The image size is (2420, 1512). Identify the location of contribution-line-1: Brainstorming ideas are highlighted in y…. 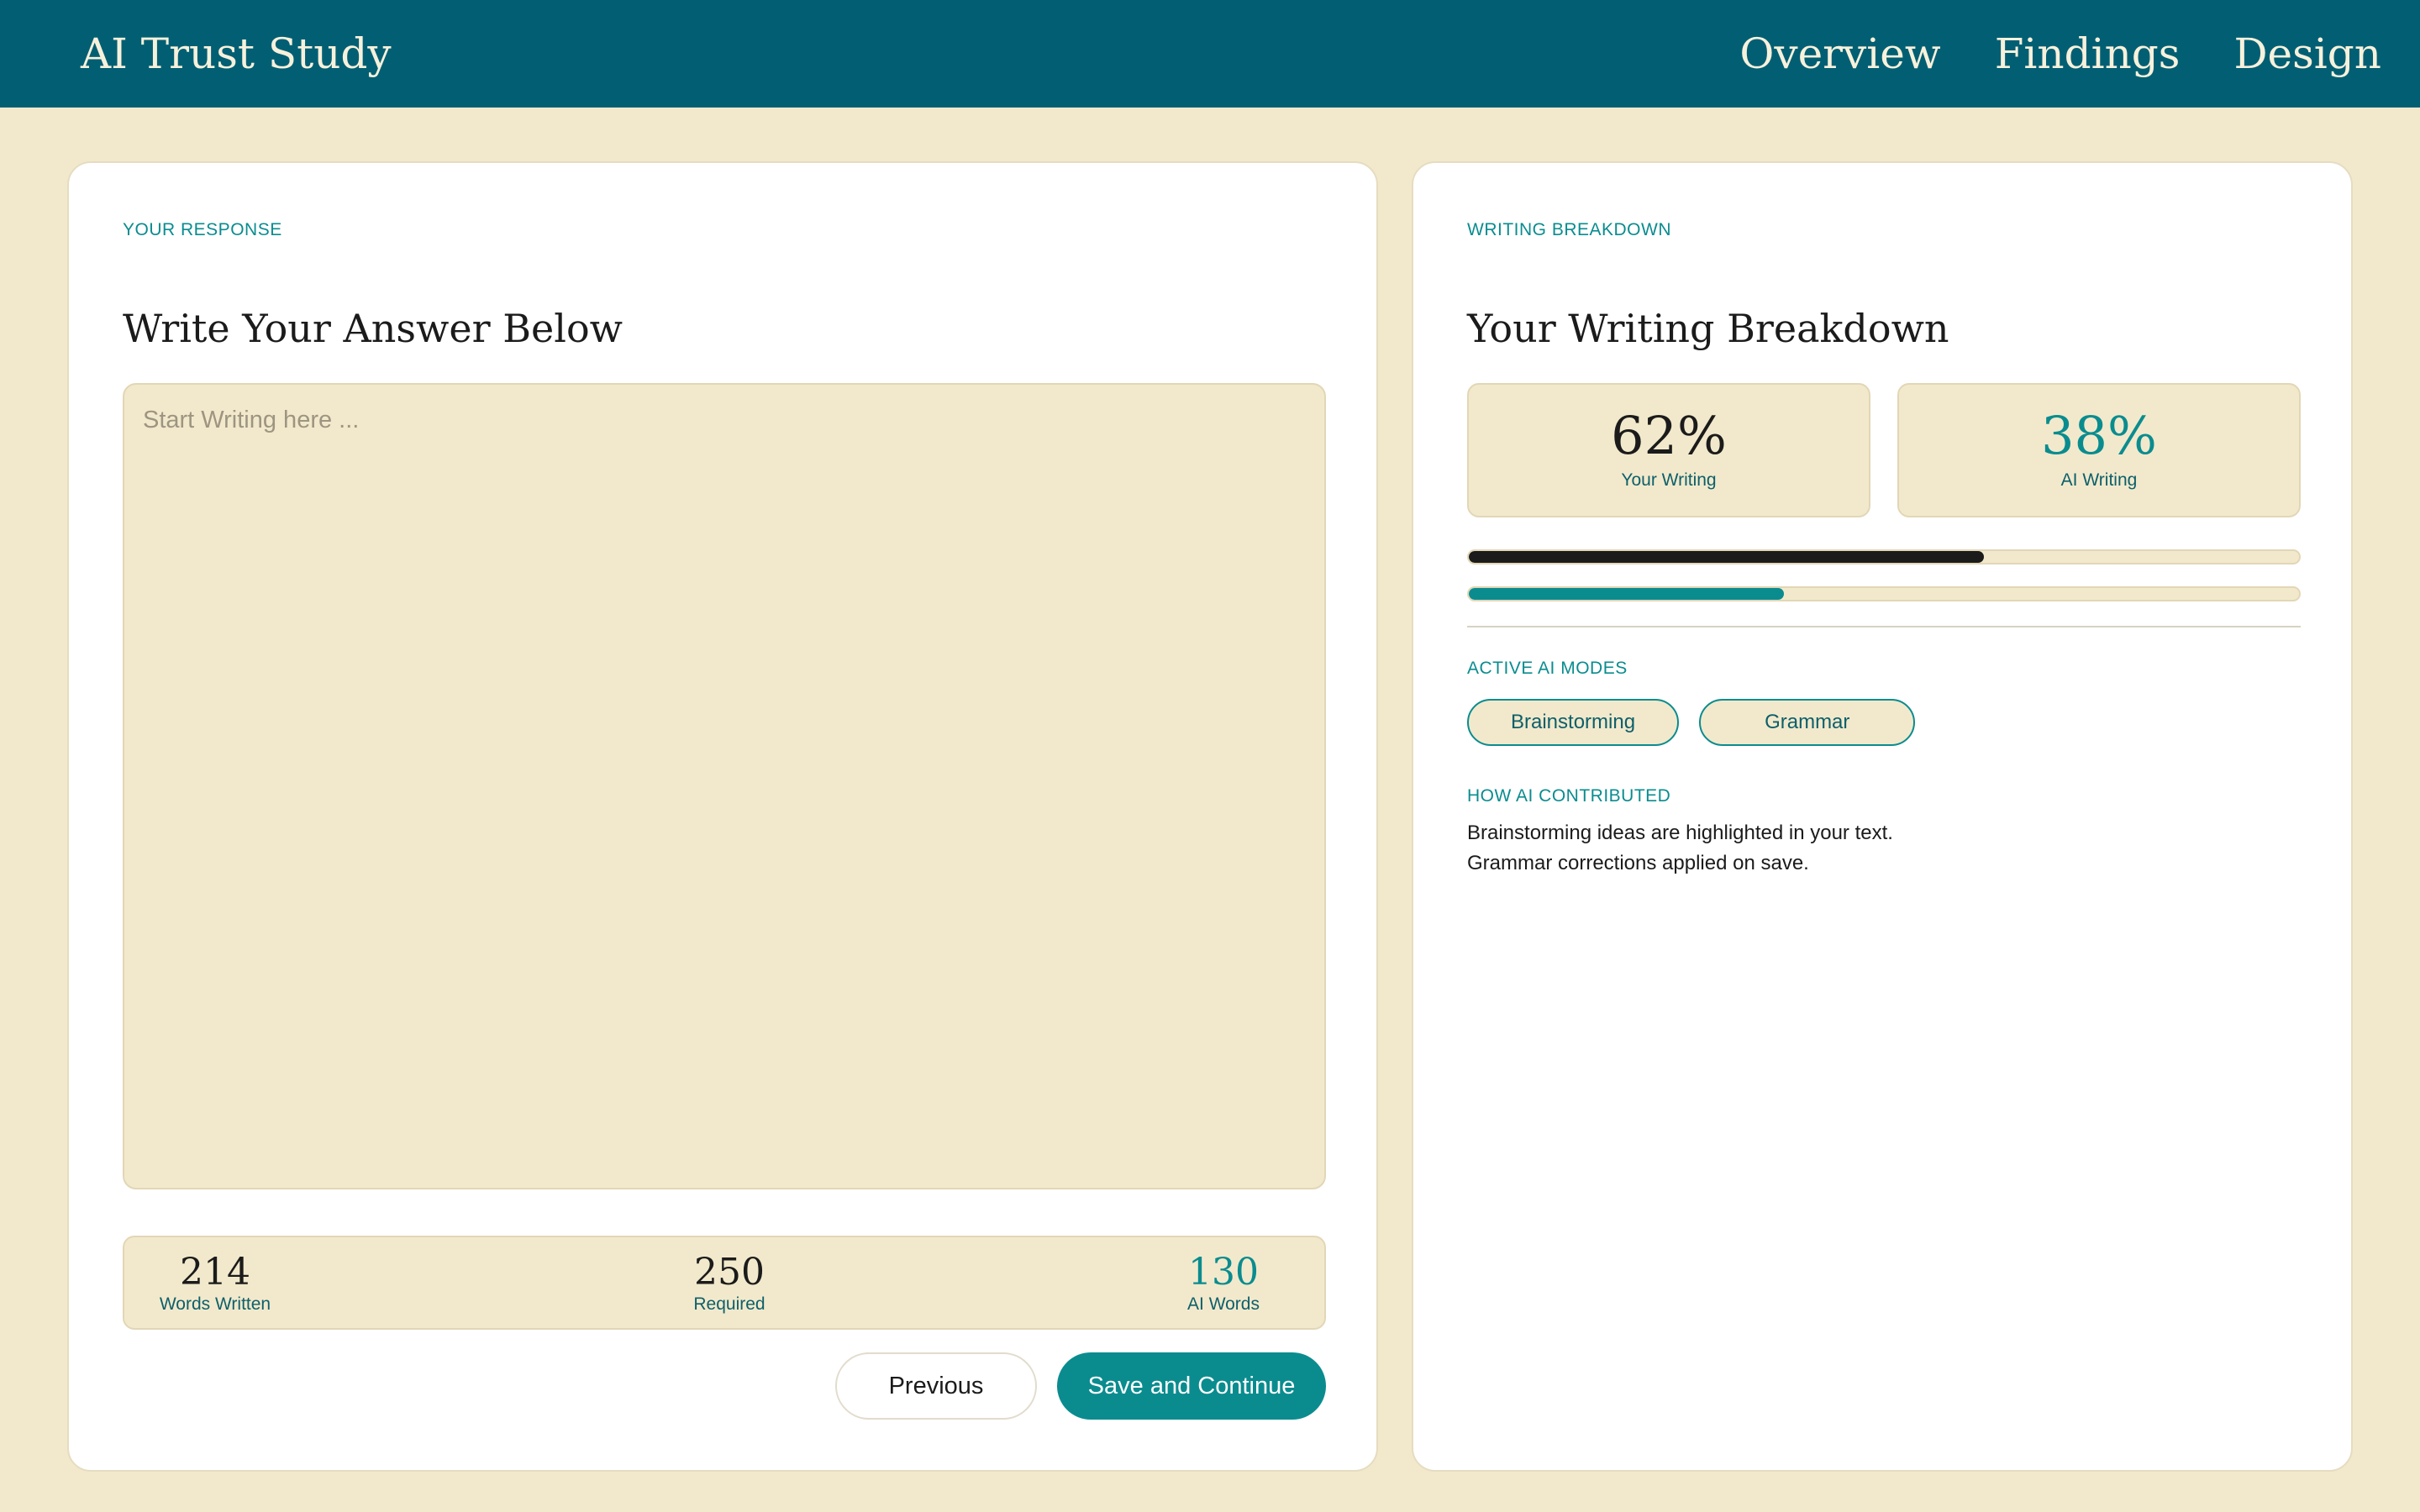
(1680, 833).